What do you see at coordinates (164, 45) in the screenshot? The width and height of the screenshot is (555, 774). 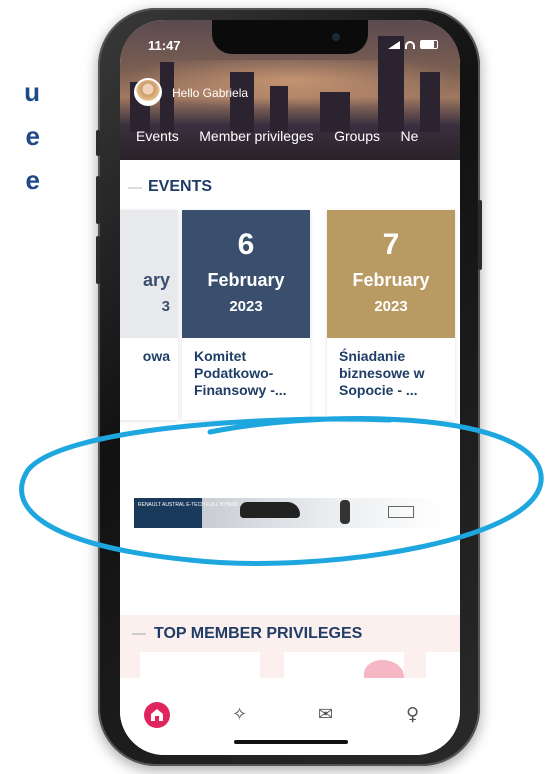 I see `status-time: 11:47` at bounding box center [164, 45].